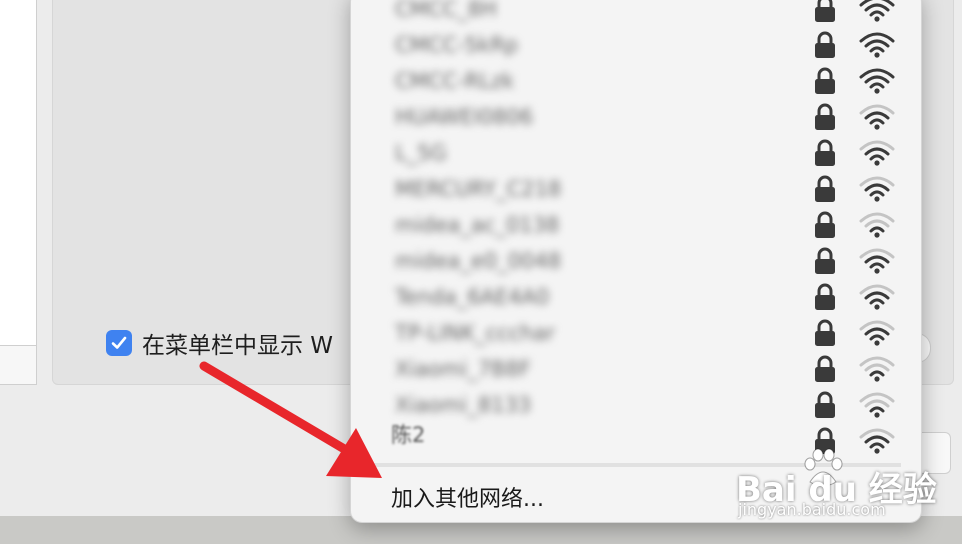 This screenshot has height=544, width=962. What do you see at coordinates (464, 117) in the screenshot?
I see `network-name: HUAWEI0806` at bounding box center [464, 117].